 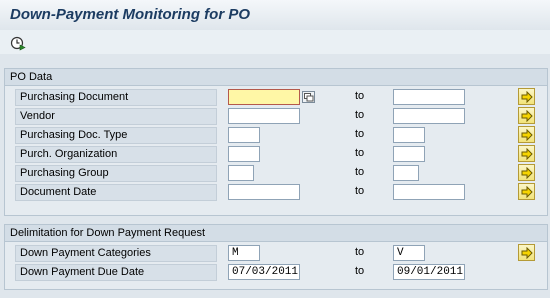 I want to click on purchasing-document-row: Purchasing Document to, so click(x=276, y=98).